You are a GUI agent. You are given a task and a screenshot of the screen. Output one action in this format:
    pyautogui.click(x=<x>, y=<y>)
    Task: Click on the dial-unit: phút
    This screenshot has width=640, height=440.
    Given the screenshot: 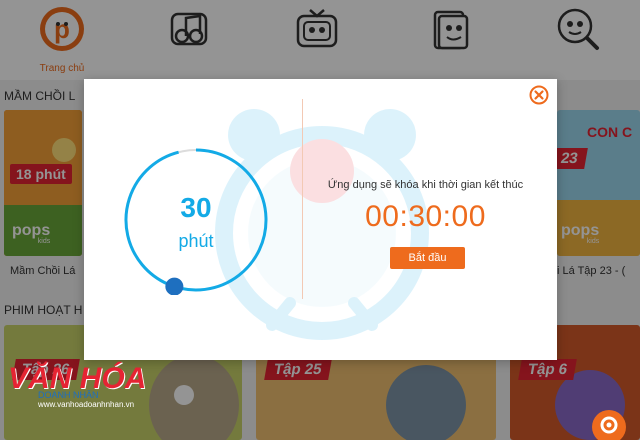 What is the action you would take?
    pyautogui.click(x=196, y=241)
    